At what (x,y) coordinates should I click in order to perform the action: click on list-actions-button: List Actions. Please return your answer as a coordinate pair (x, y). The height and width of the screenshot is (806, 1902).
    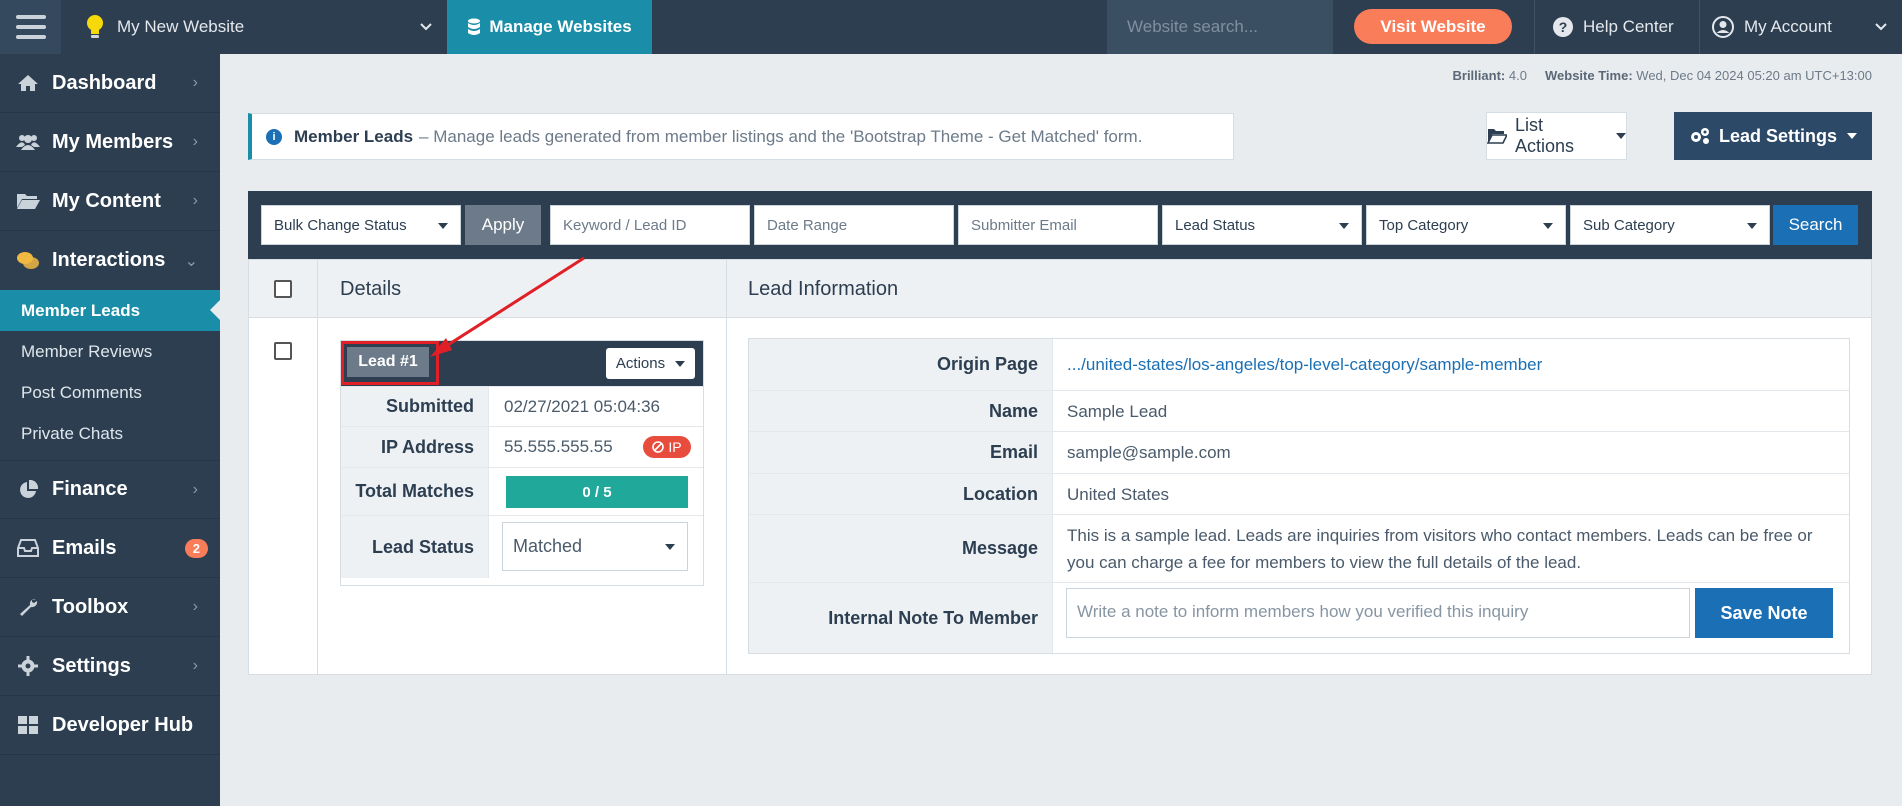
    Looking at the image, I should click on (1556, 136).